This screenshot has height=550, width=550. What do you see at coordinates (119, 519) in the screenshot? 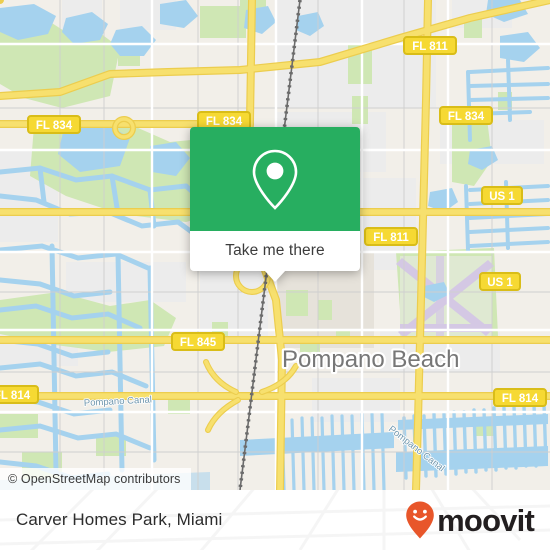
I see `place-title: Carver Homes Park, Miami` at bounding box center [119, 519].